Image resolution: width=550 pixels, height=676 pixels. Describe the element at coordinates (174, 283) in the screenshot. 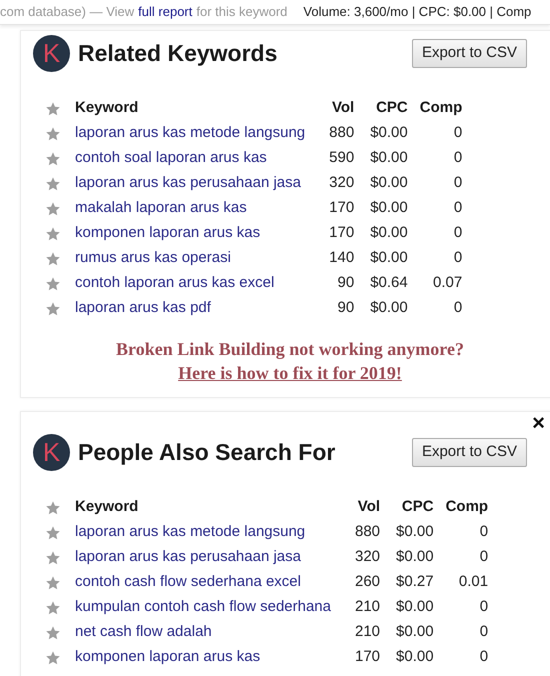

I see `keyword-link: contoh laporan arus kas excel` at that location.